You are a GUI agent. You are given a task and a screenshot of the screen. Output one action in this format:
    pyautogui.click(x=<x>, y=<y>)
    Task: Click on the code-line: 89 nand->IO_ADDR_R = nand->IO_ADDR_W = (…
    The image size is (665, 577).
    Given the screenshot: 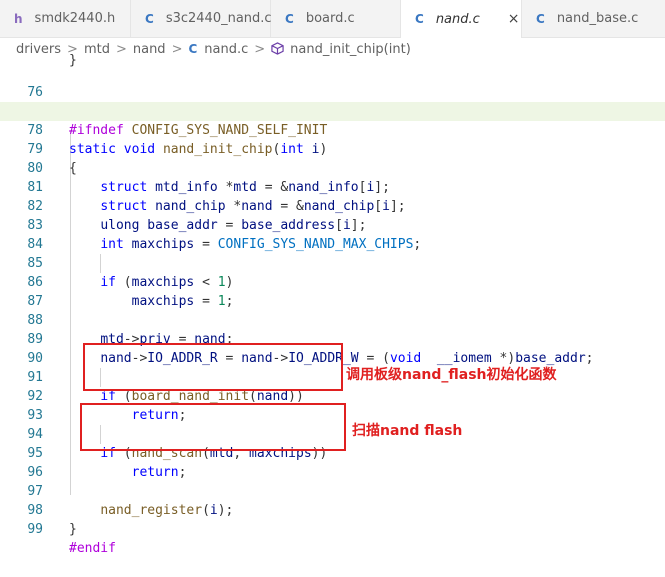 What is the action you would take?
    pyautogui.click(x=332, y=338)
    